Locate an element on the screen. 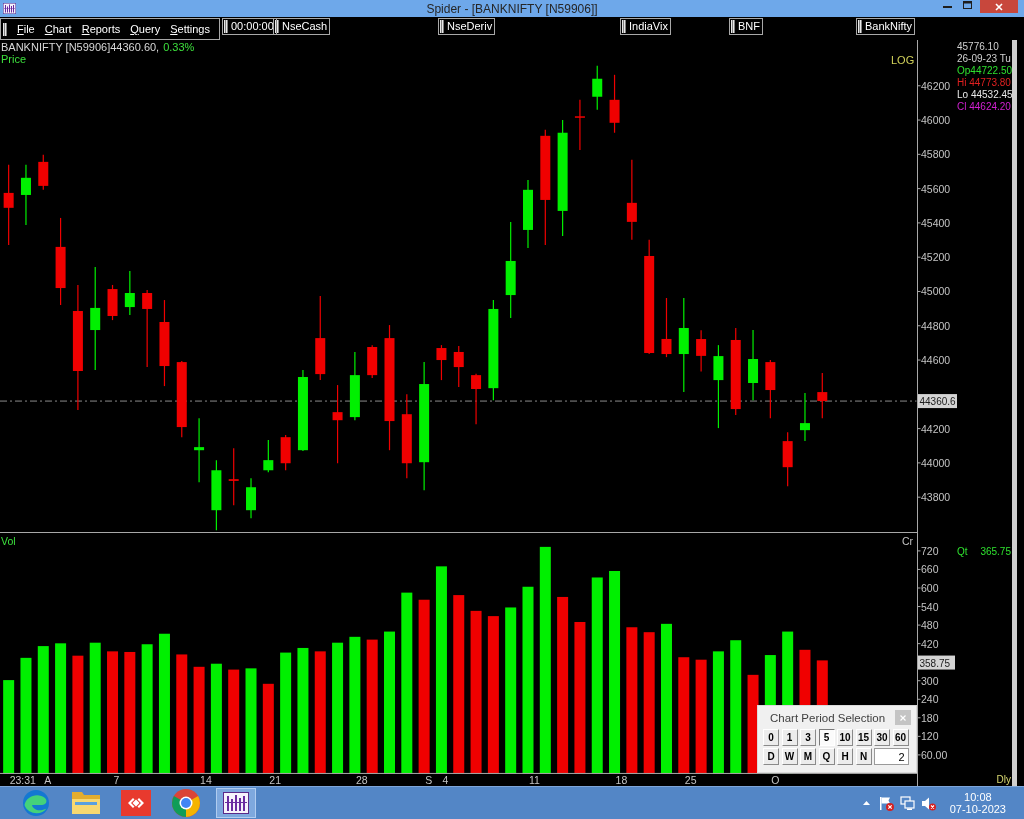 This screenshot has height=819, width=1024. close-button is located at coordinates (999, 6).